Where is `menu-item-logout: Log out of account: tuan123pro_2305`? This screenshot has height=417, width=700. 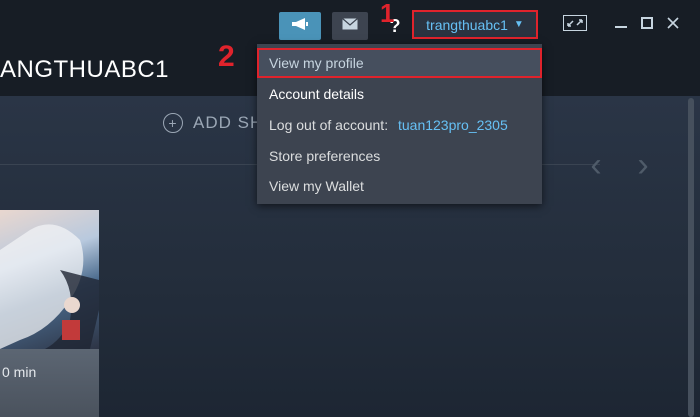 menu-item-logout: Log out of account: tuan123pro_2305 is located at coordinates (399, 125).